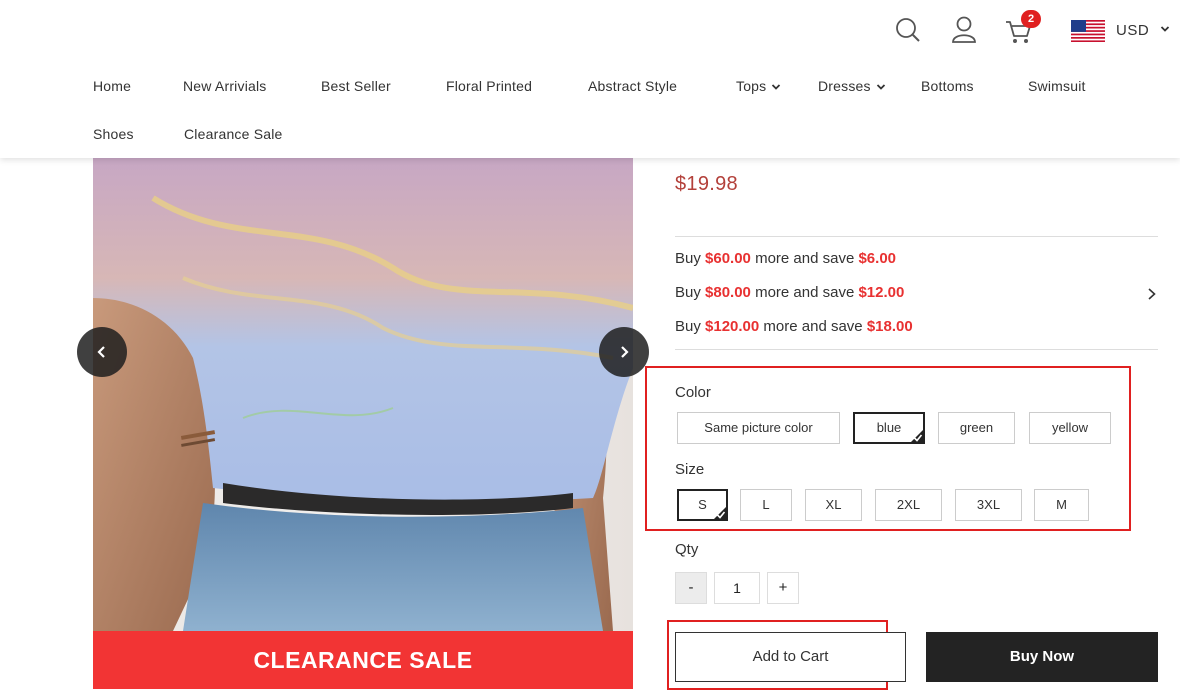  I want to click on promo-save: $12.00, so click(881, 292).